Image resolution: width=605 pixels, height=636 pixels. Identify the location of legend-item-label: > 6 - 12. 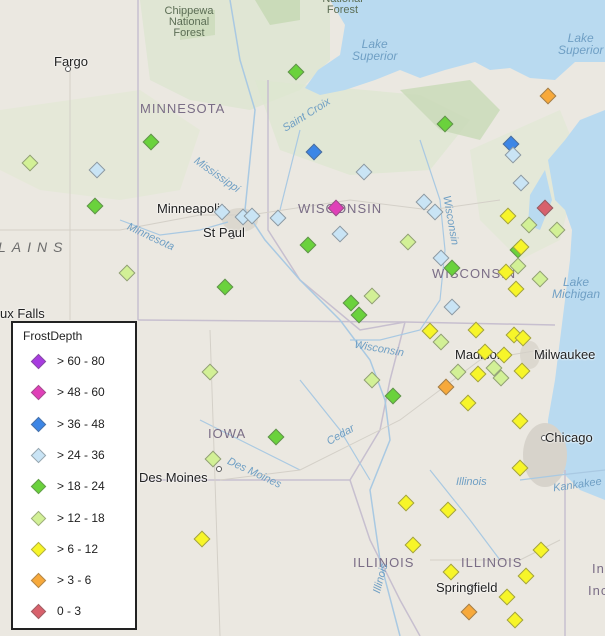
(78, 548).